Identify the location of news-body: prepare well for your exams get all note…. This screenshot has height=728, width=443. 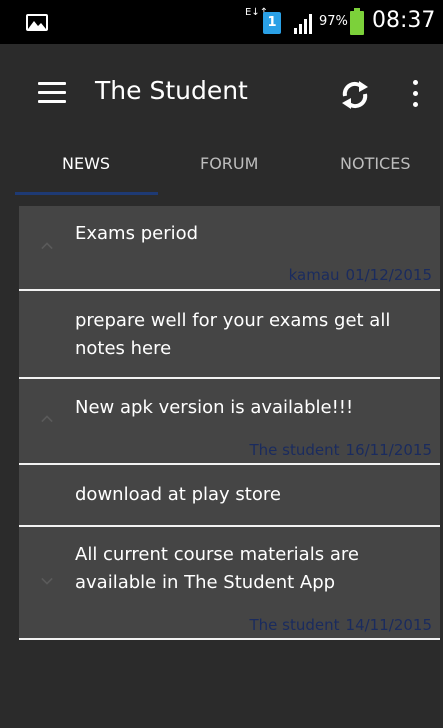
(233, 334).